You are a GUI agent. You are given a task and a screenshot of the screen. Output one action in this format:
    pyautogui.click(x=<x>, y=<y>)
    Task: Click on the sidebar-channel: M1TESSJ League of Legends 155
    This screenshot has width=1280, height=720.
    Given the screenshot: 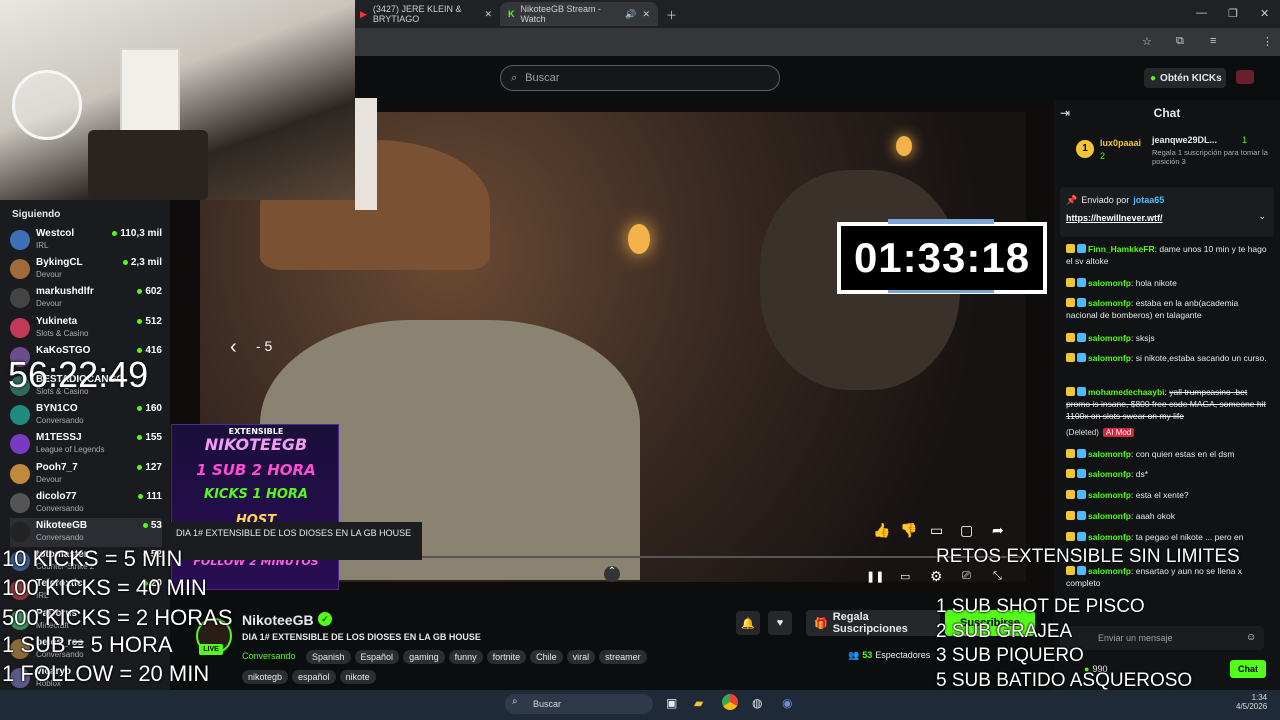 What is the action you would take?
    pyautogui.click(x=86, y=444)
    